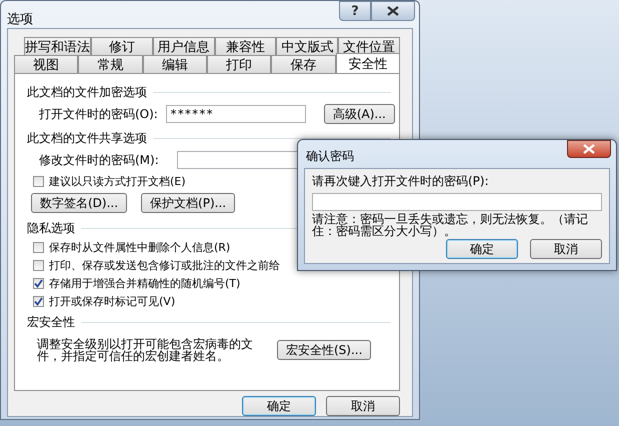 The height and width of the screenshot is (426, 619). Describe the element at coordinates (174, 64) in the screenshot. I see `tab: 编辑` at that location.